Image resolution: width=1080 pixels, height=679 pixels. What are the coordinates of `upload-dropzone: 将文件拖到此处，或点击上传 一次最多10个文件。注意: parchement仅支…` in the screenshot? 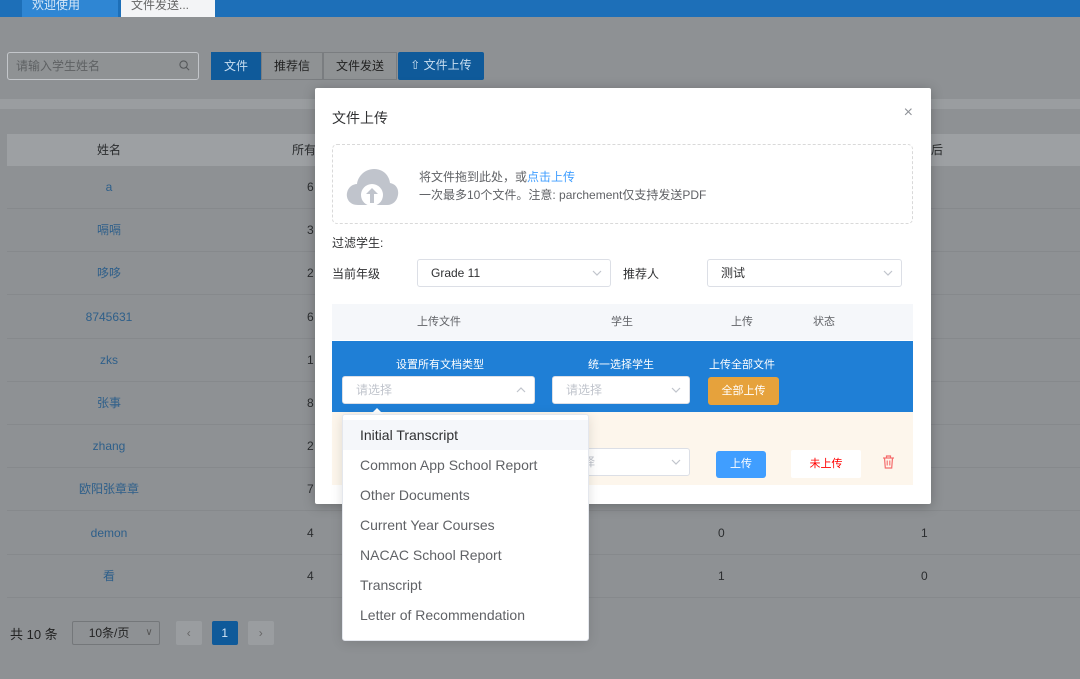 It's located at (622, 184).